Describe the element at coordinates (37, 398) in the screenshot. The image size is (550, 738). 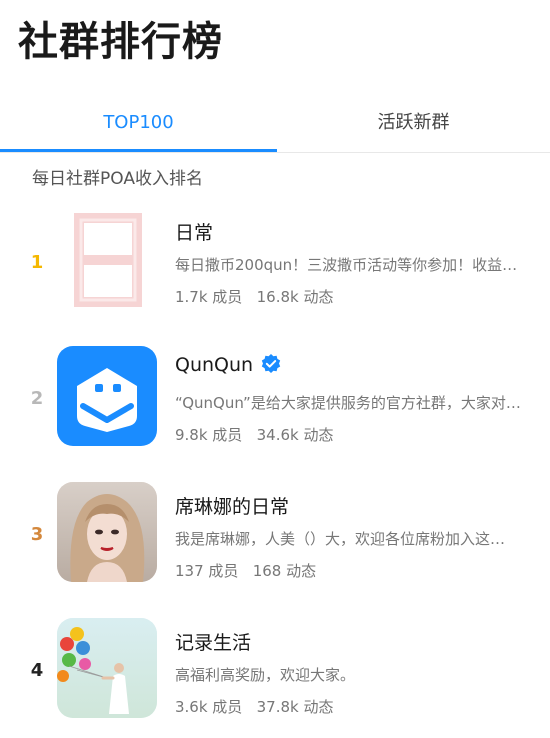
I see `rank-number: 2` at that location.